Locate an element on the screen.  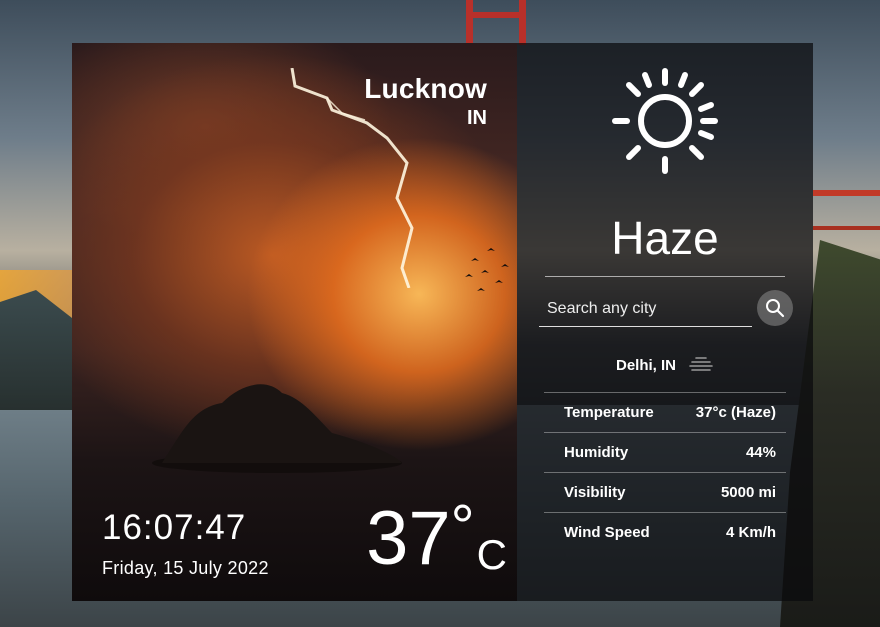
weather-condition: Haze is located at coordinates (665, 238).